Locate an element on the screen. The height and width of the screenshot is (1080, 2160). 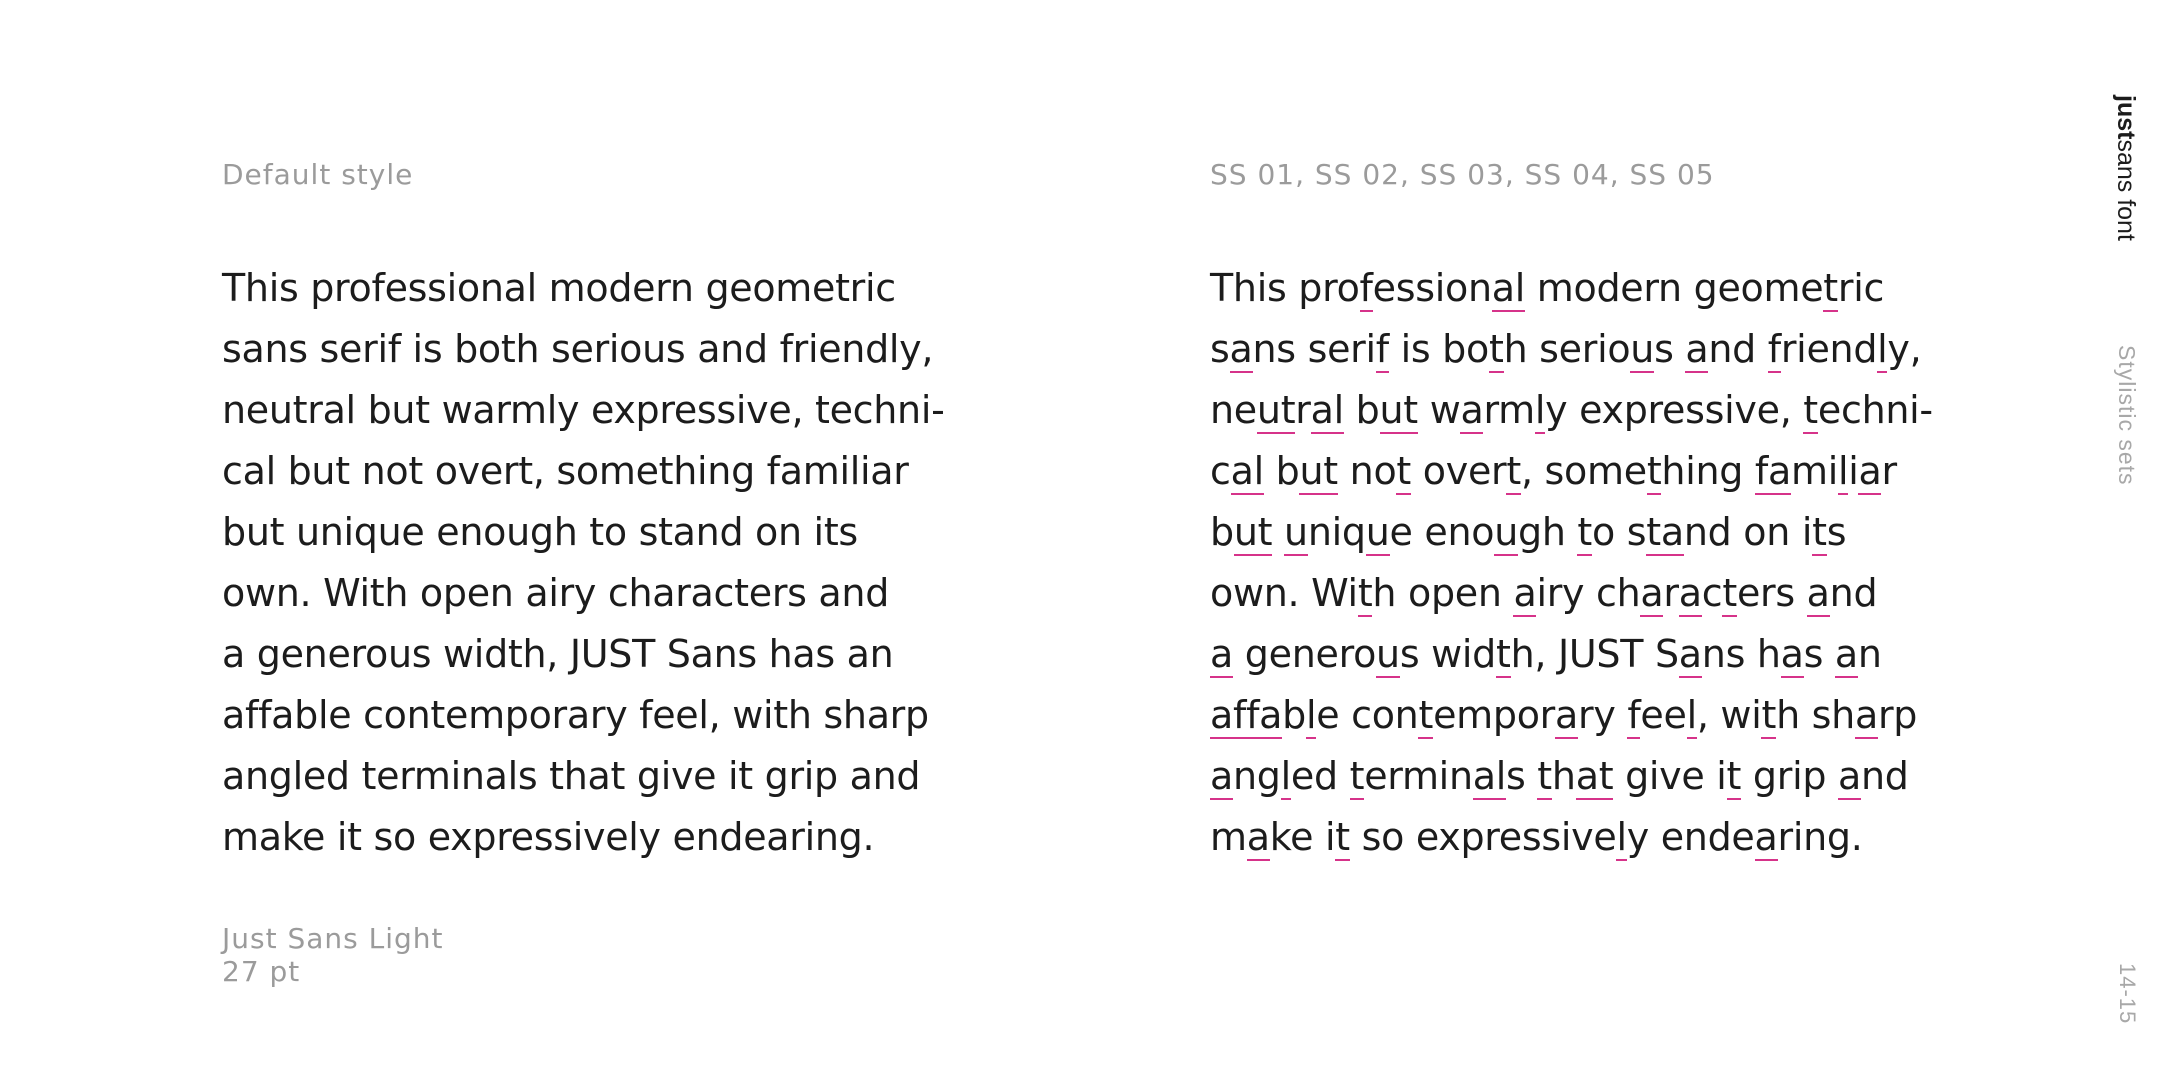
font-size: 27 pt is located at coordinates (261, 971).